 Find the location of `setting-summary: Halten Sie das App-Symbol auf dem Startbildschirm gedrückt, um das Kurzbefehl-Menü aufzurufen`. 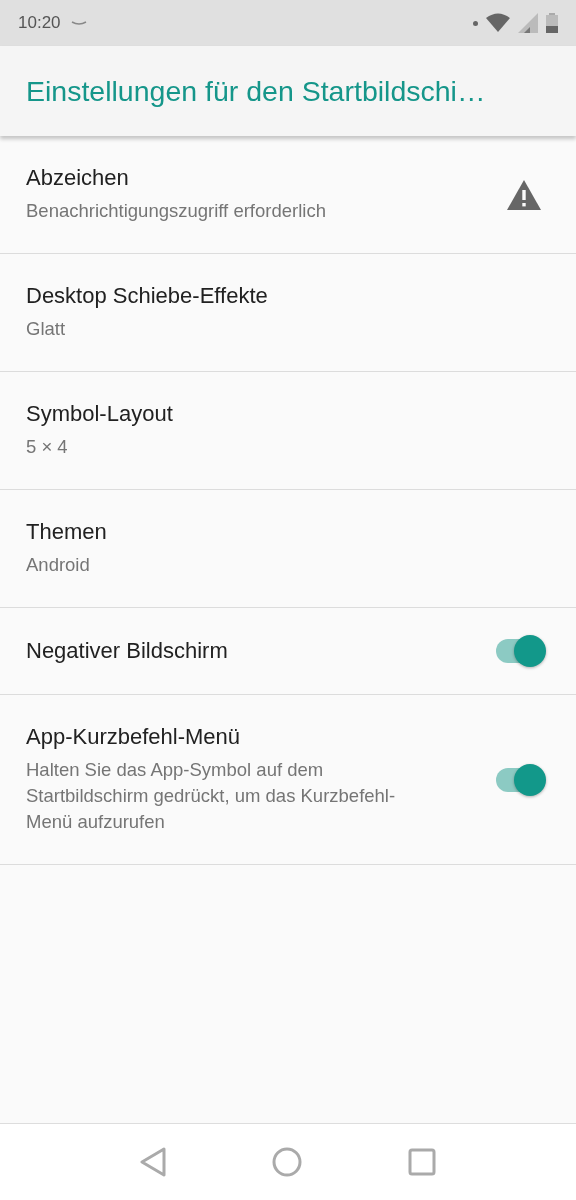

setting-summary: Halten Sie das App-Symbol auf dem Startbildschirm gedrückt, um das Kurzbefehl-Menü aufzurufen is located at coordinates (211, 796).